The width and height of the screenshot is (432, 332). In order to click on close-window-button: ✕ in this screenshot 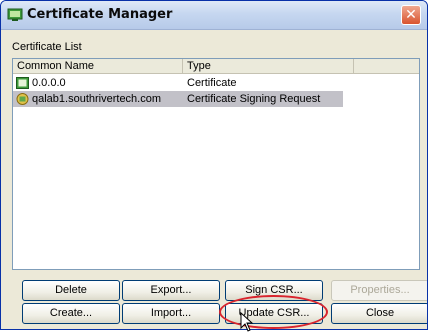, I will do `click(411, 15)`.